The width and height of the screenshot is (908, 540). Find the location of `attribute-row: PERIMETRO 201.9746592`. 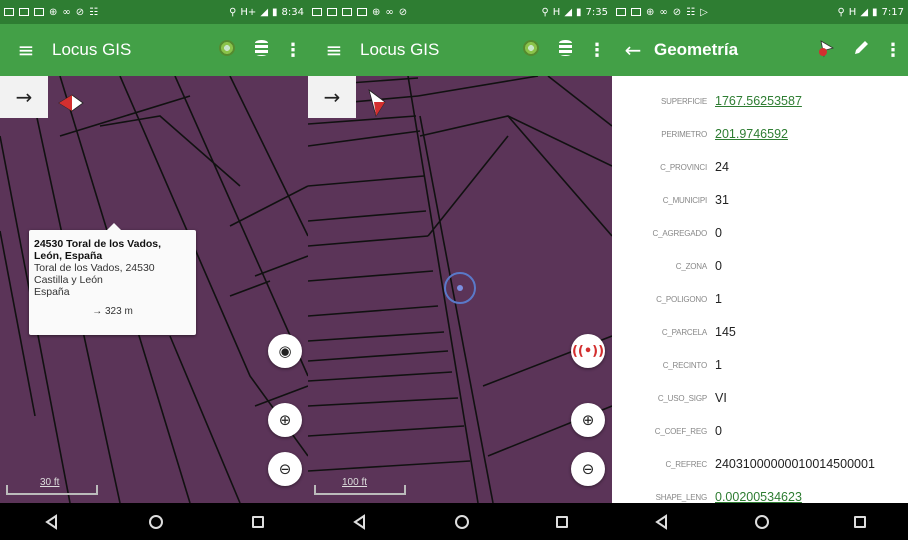

attribute-row: PERIMETRO 201.9746592 is located at coordinates (760, 134).